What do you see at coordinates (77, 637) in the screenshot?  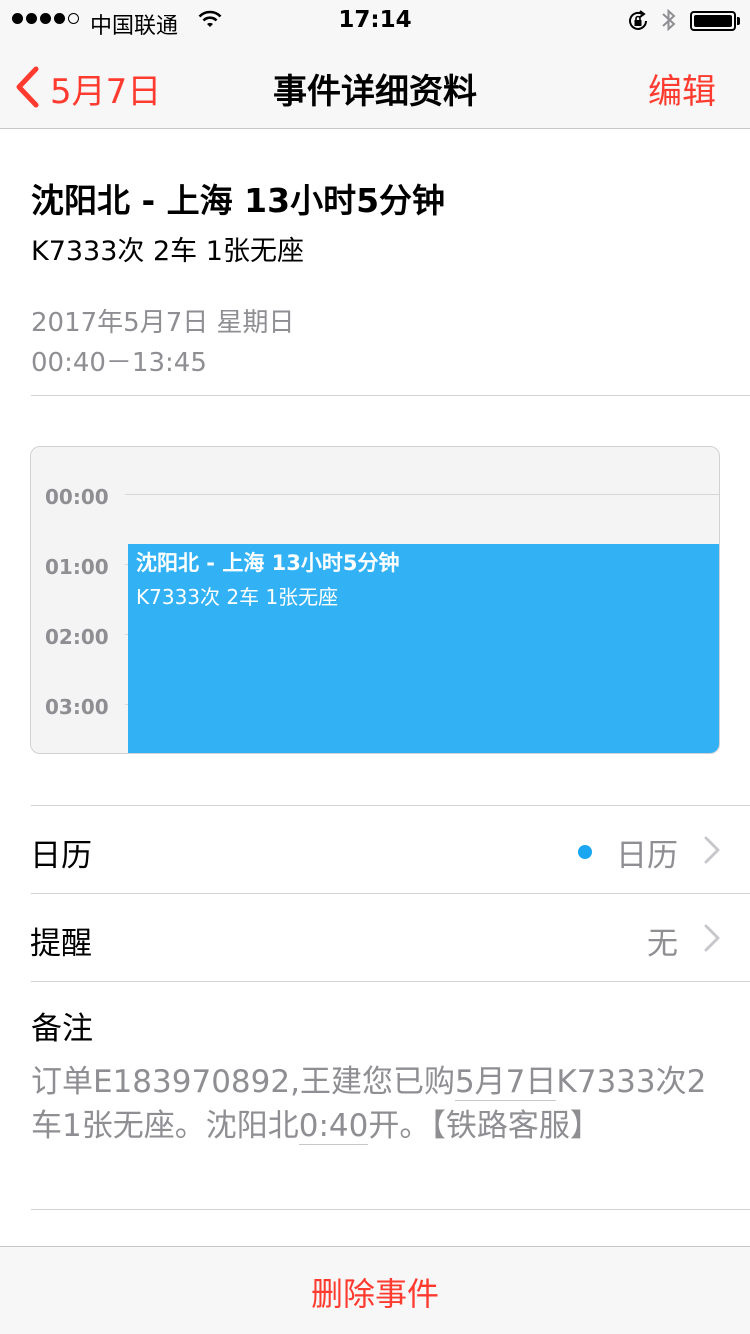 I see `hour-label: 02:00` at bounding box center [77, 637].